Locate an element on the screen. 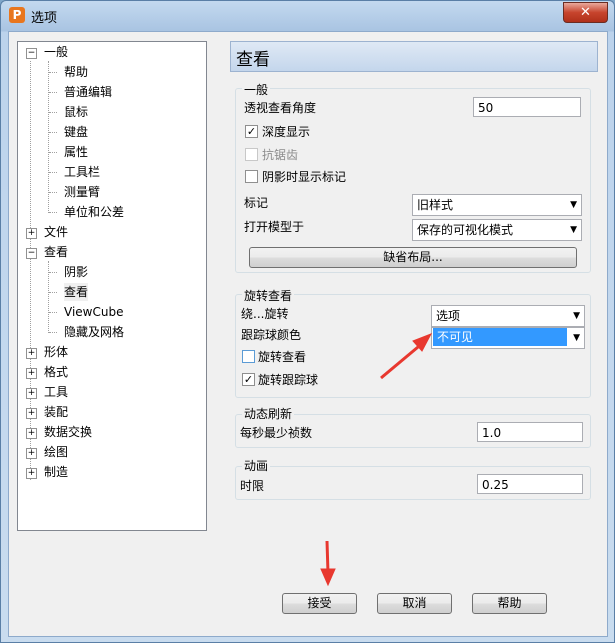  annotation-arrow-to-accept is located at coordinates (328, 563).